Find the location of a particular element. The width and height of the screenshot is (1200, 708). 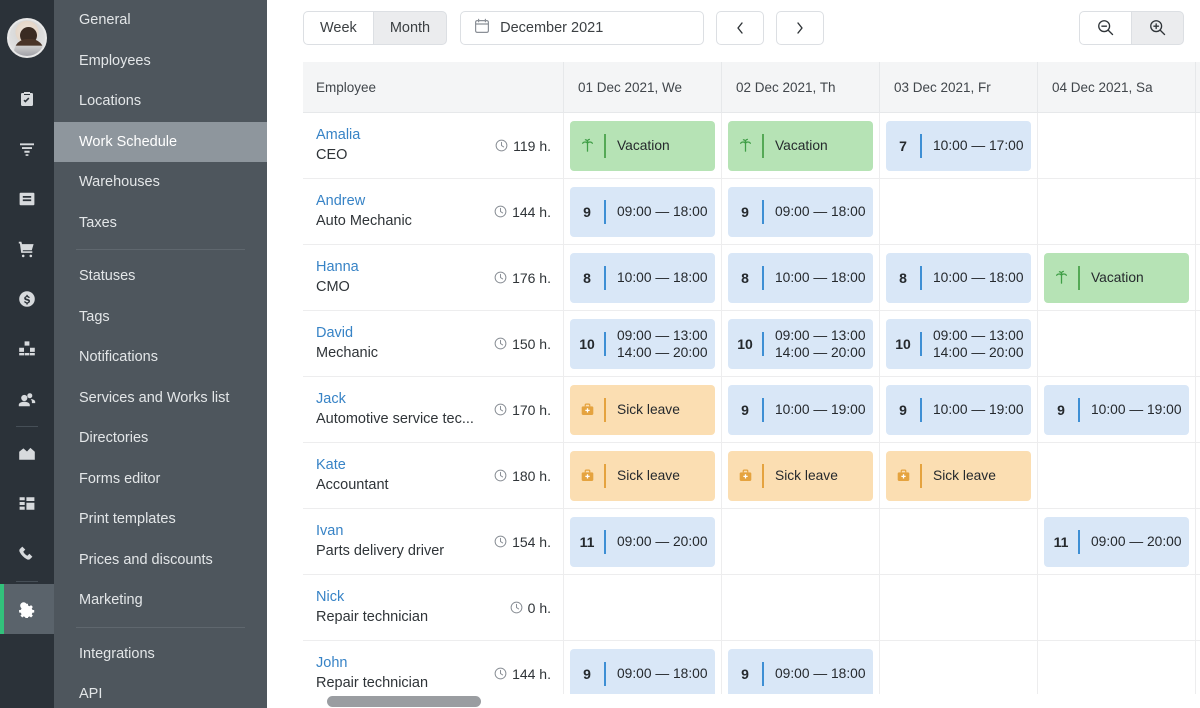

employee-name-link: Hanna is located at coordinates (405, 267).